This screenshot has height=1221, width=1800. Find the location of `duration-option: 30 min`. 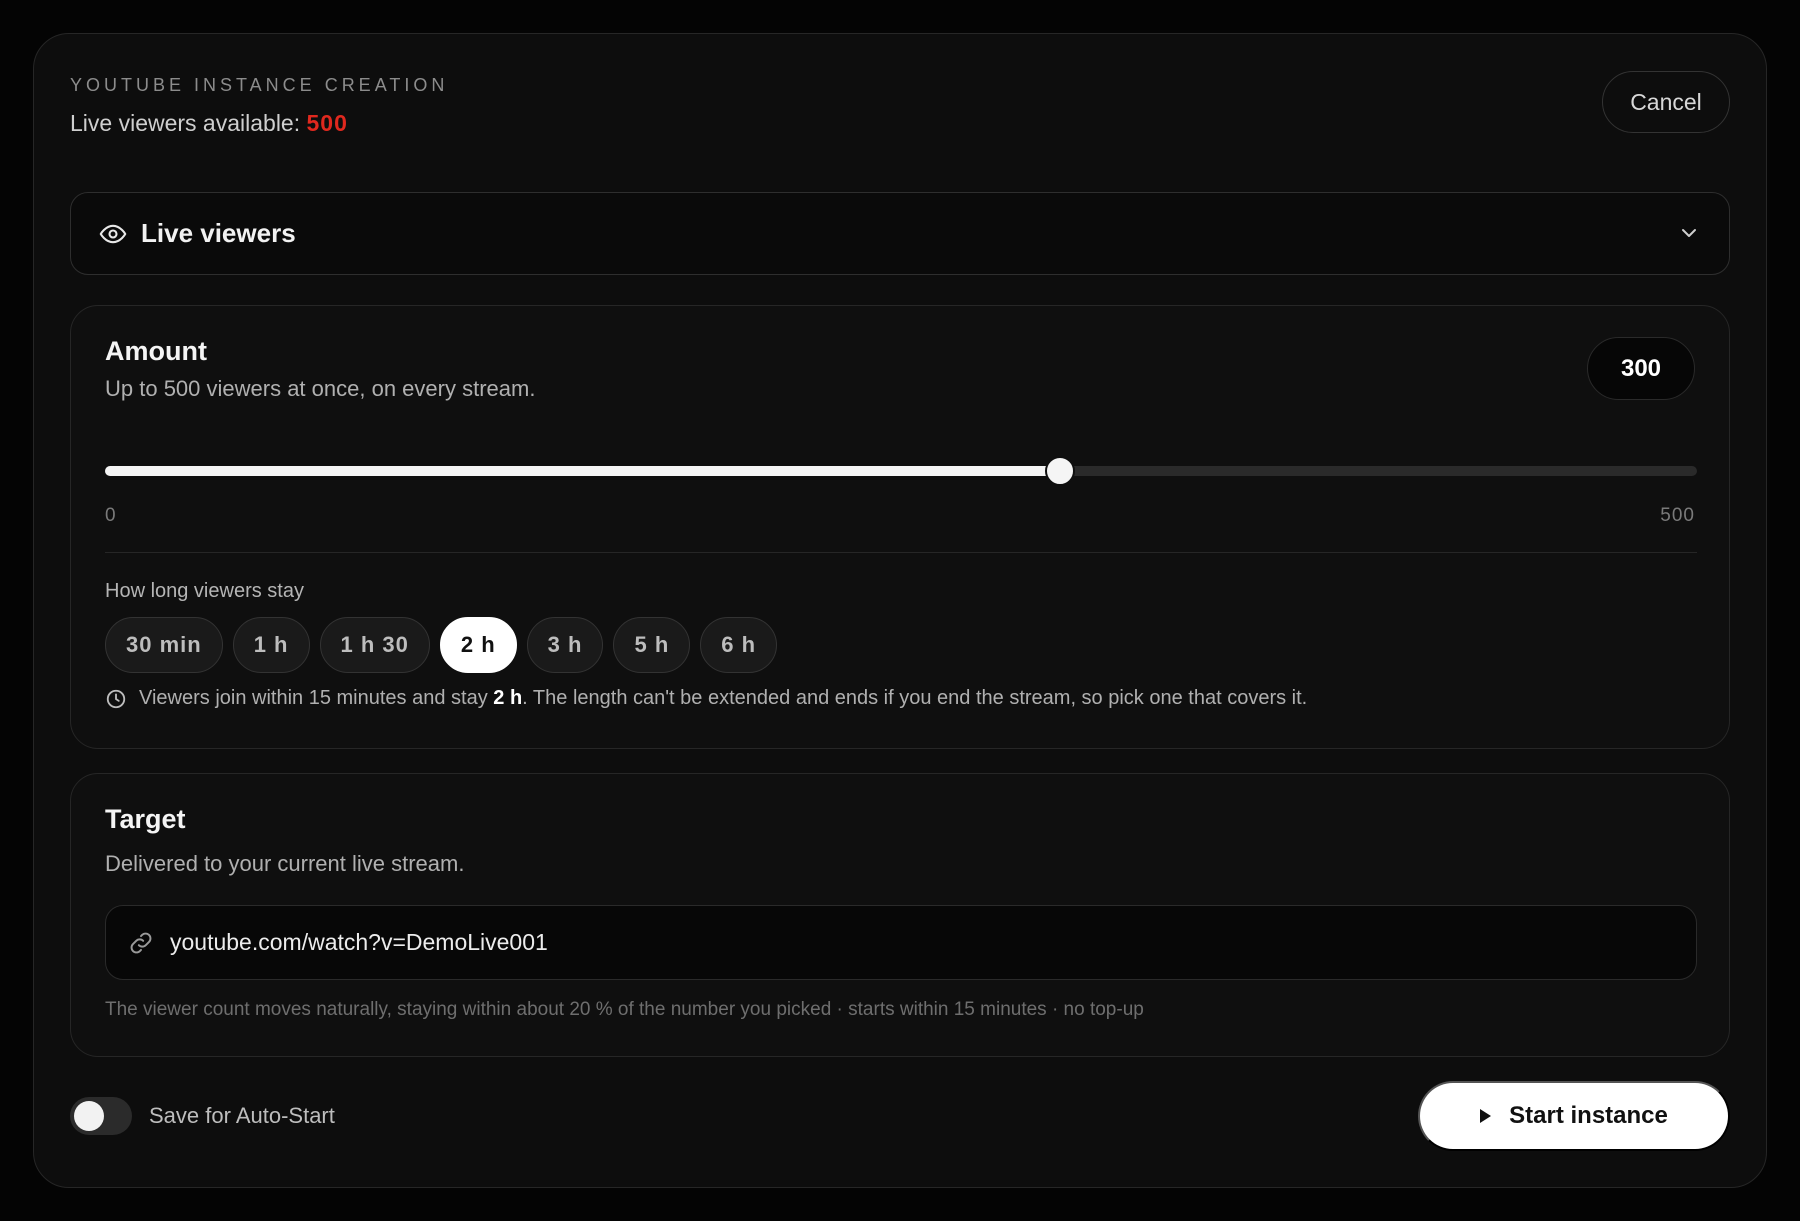

duration-option: 30 min is located at coordinates (164, 645).